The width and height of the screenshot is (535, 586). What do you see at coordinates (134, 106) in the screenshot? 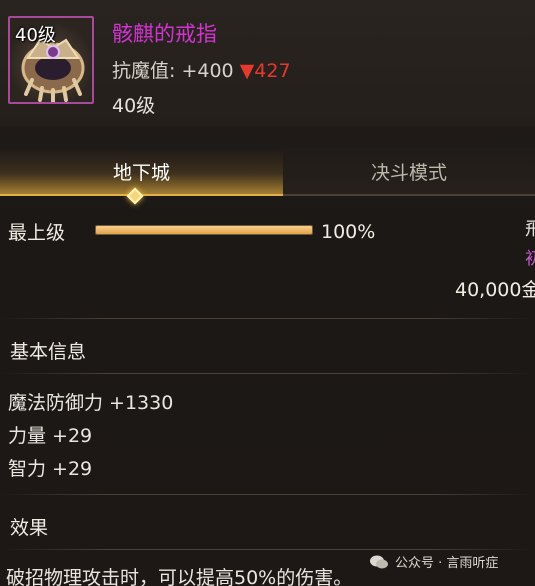
I see `item-level: 40级` at bounding box center [134, 106].